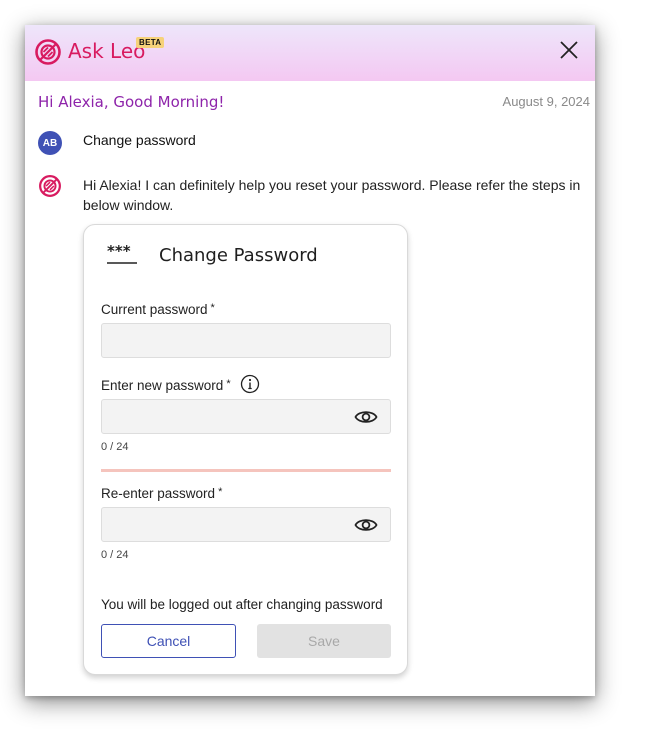 Image resolution: width=645 pixels, height=746 pixels. I want to click on user-avatar: AB, so click(50, 143).